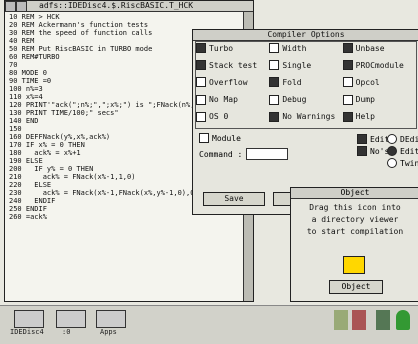  Describe the element at coordinates (79, 25) in the screenshot. I see `code-line: 20 REM Ackermann's function tests` at that location.